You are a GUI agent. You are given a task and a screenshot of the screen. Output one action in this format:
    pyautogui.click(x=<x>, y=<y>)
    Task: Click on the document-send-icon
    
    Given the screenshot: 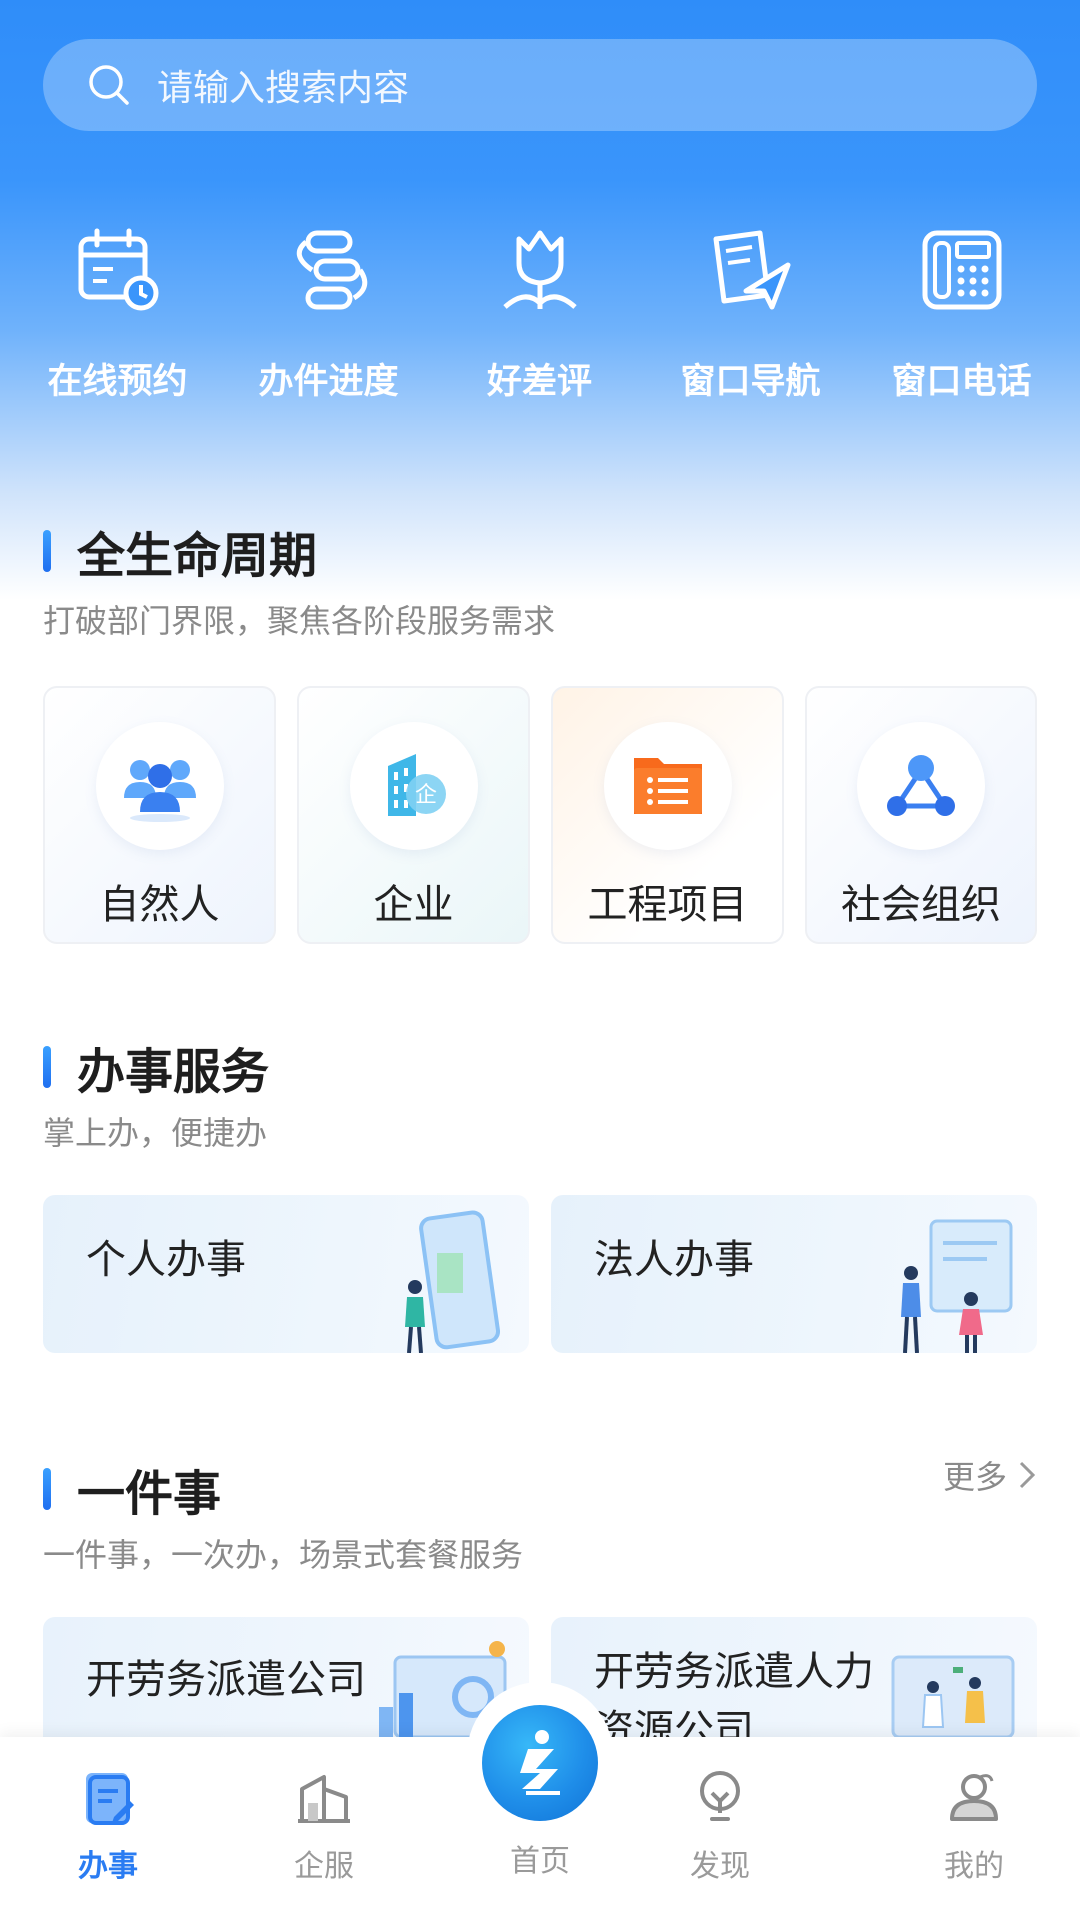 What is the action you would take?
    pyautogui.click(x=751, y=270)
    